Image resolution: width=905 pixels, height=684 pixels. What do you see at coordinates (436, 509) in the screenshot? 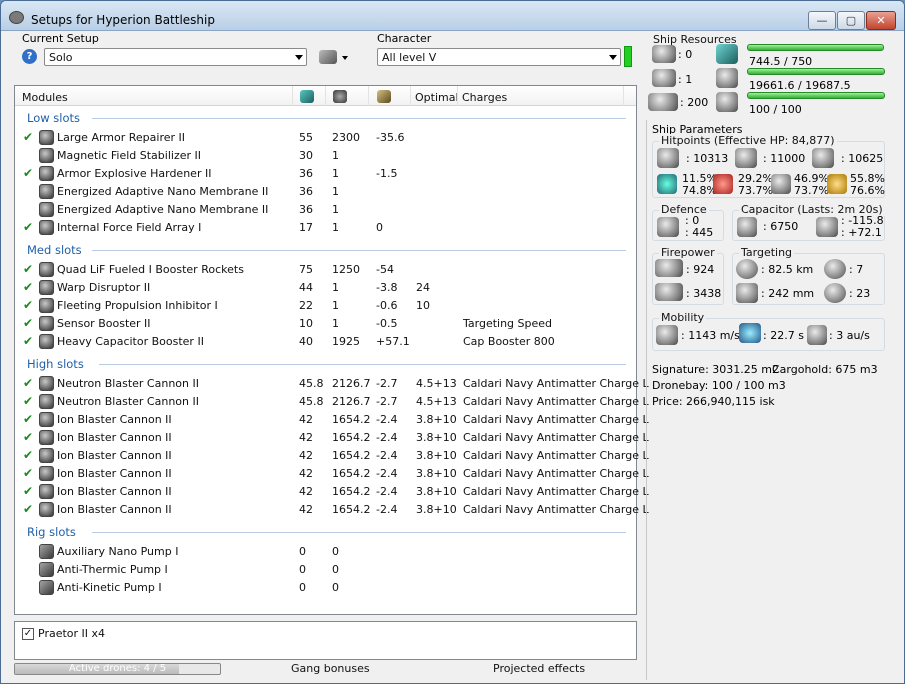
I see `module-optimal: 3.8+10` at bounding box center [436, 509].